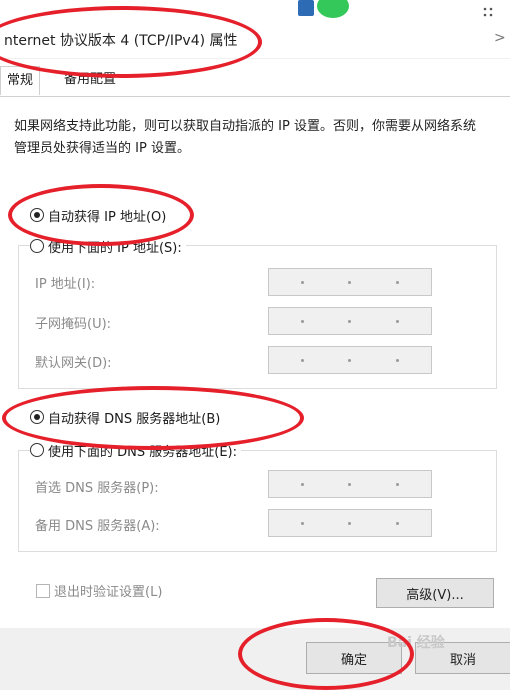 This screenshot has height=690, width=510. I want to click on default-gateway-label: 默认网关(D):, so click(73, 363).